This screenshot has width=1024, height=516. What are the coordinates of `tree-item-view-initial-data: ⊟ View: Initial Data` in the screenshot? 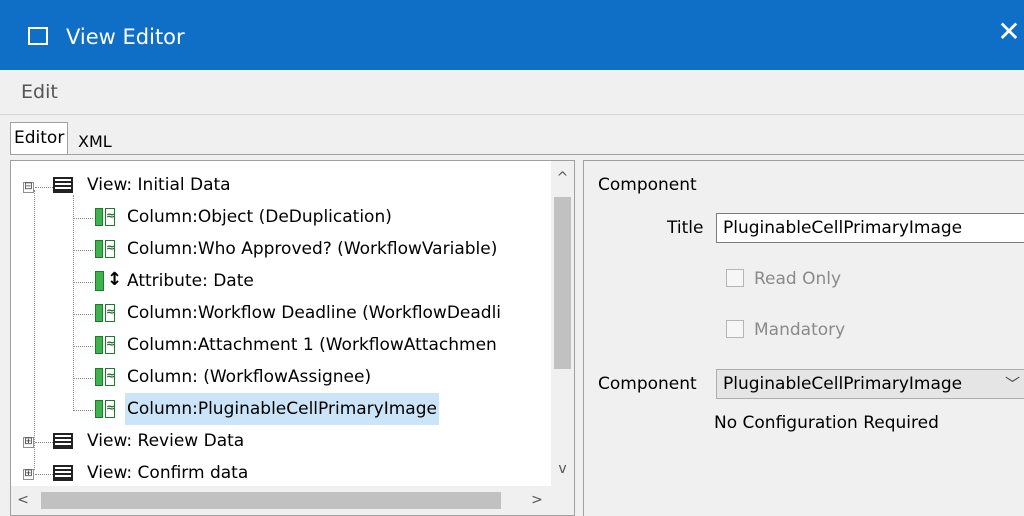 It's located at (281, 185).